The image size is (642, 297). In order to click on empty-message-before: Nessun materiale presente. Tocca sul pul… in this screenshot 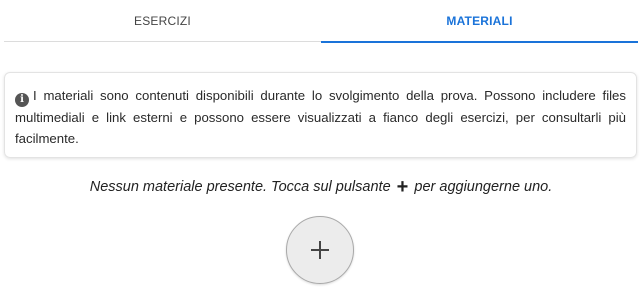, I will do `click(240, 187)`.